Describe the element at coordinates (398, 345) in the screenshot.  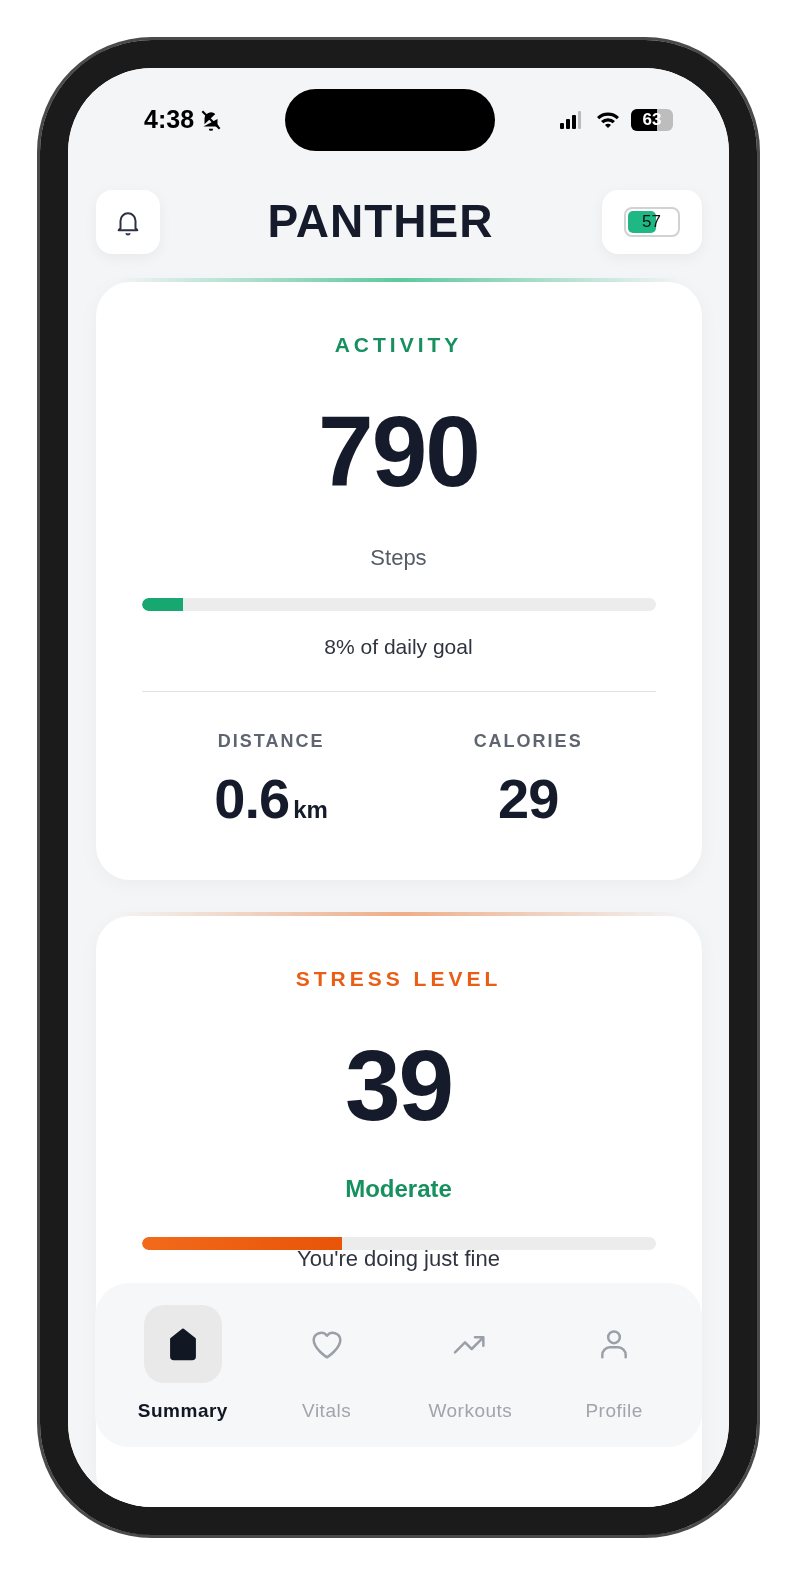
I see `card-title: ACTIVITY` at that location.